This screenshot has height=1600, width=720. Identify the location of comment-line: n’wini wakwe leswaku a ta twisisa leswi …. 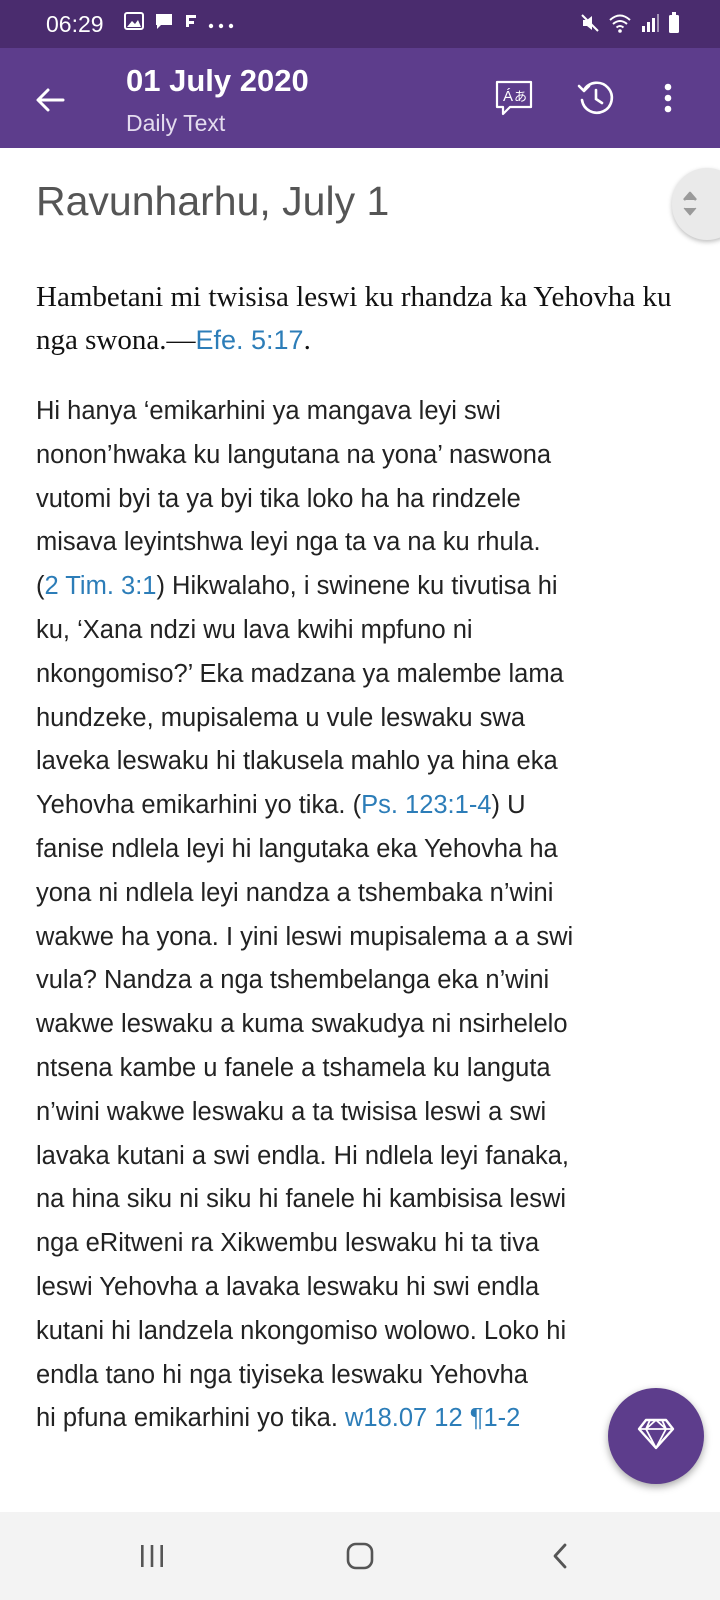
(361, 1113).